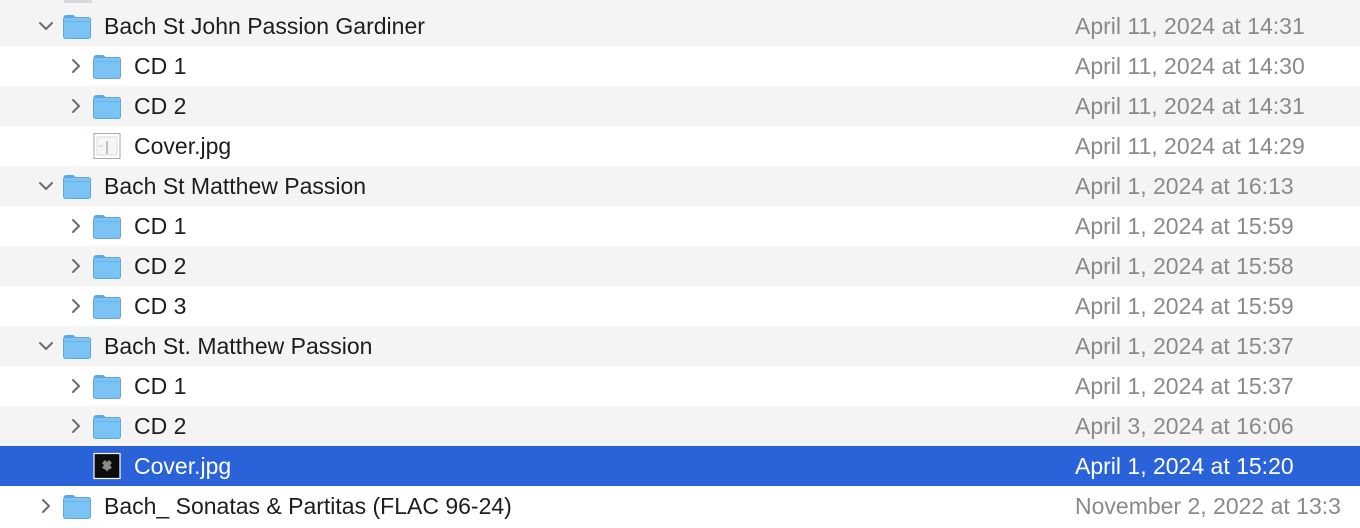 This screenshot has height=528, width=1360. What do you see at coordinates (264, 26) in the screenshot?
I see `item-name: Bach St John Passion Gardiner` at bounding box center [264, 26].